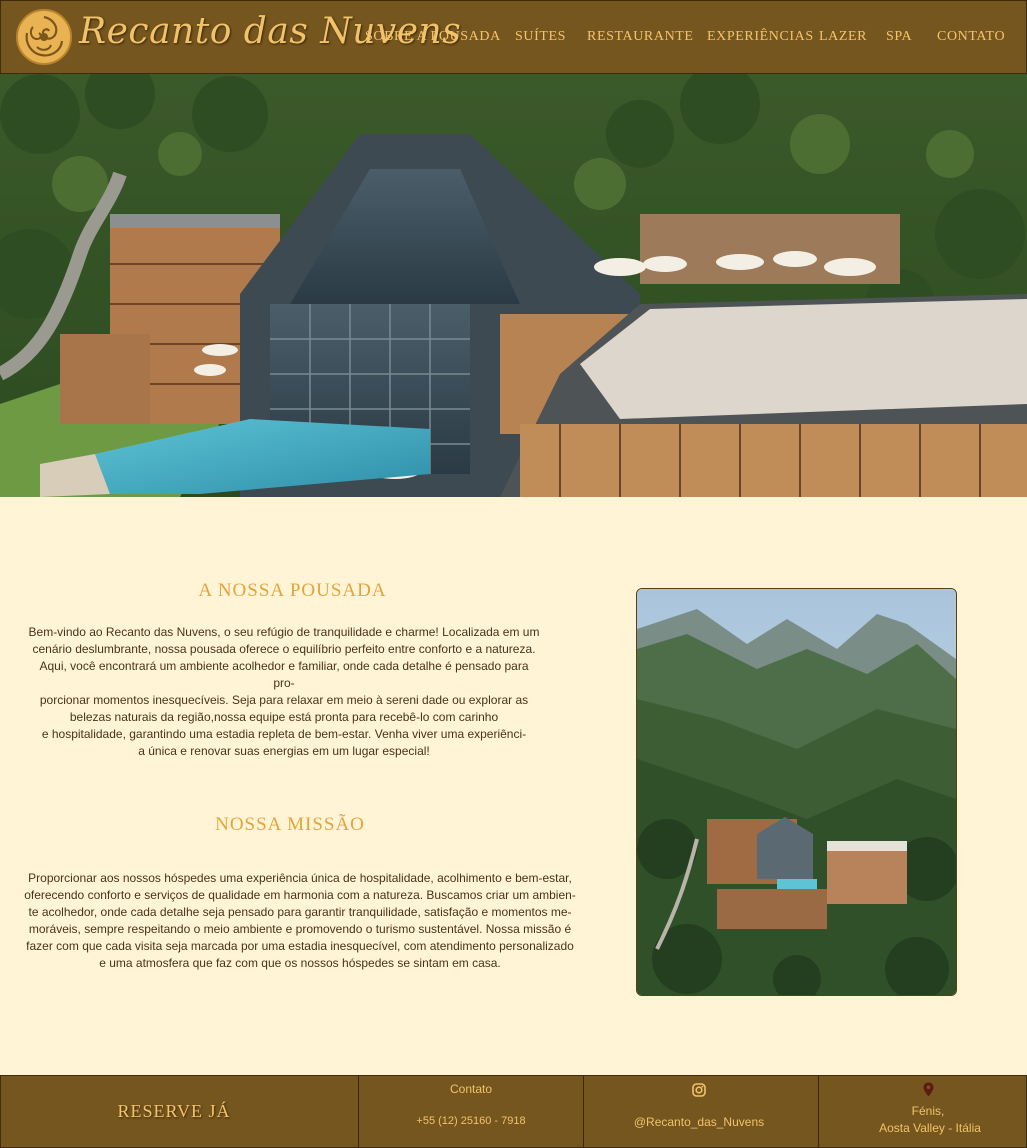 The height and width of the screenshot is (1148, 1027). Describe the element at coordinates (699, 1090) in the screenshot. I see `instagram-icon` at that location.